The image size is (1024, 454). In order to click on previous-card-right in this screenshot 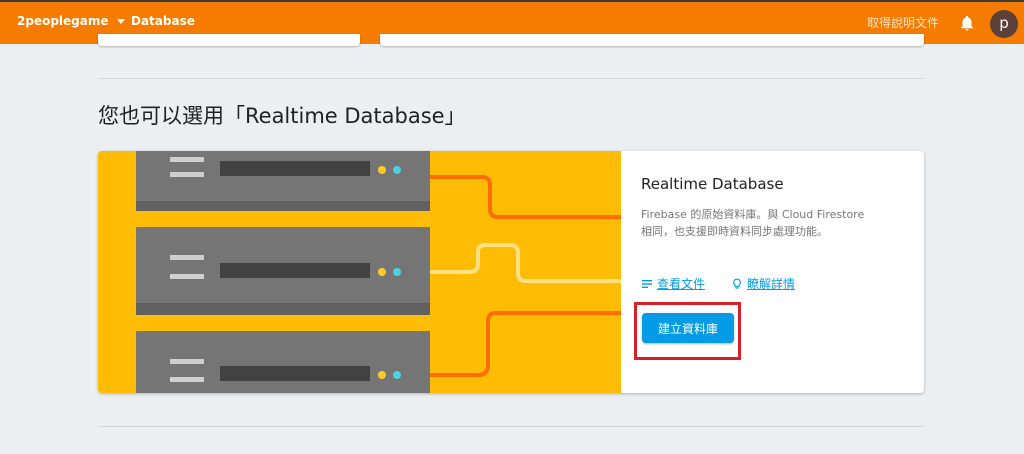, I will do `click(652, 40)`.